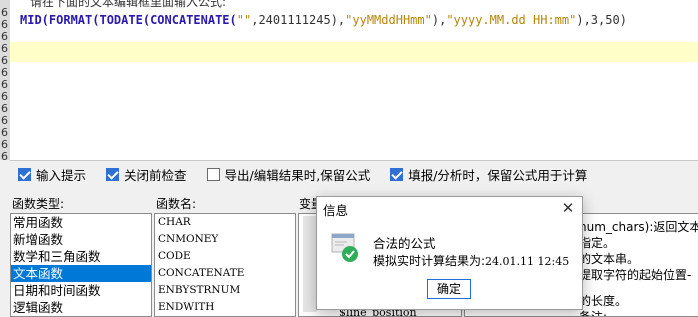  Describe the element at coordinates (294, 20) in the screenshot. I see `formula-token: ,2401111245)` at that location.